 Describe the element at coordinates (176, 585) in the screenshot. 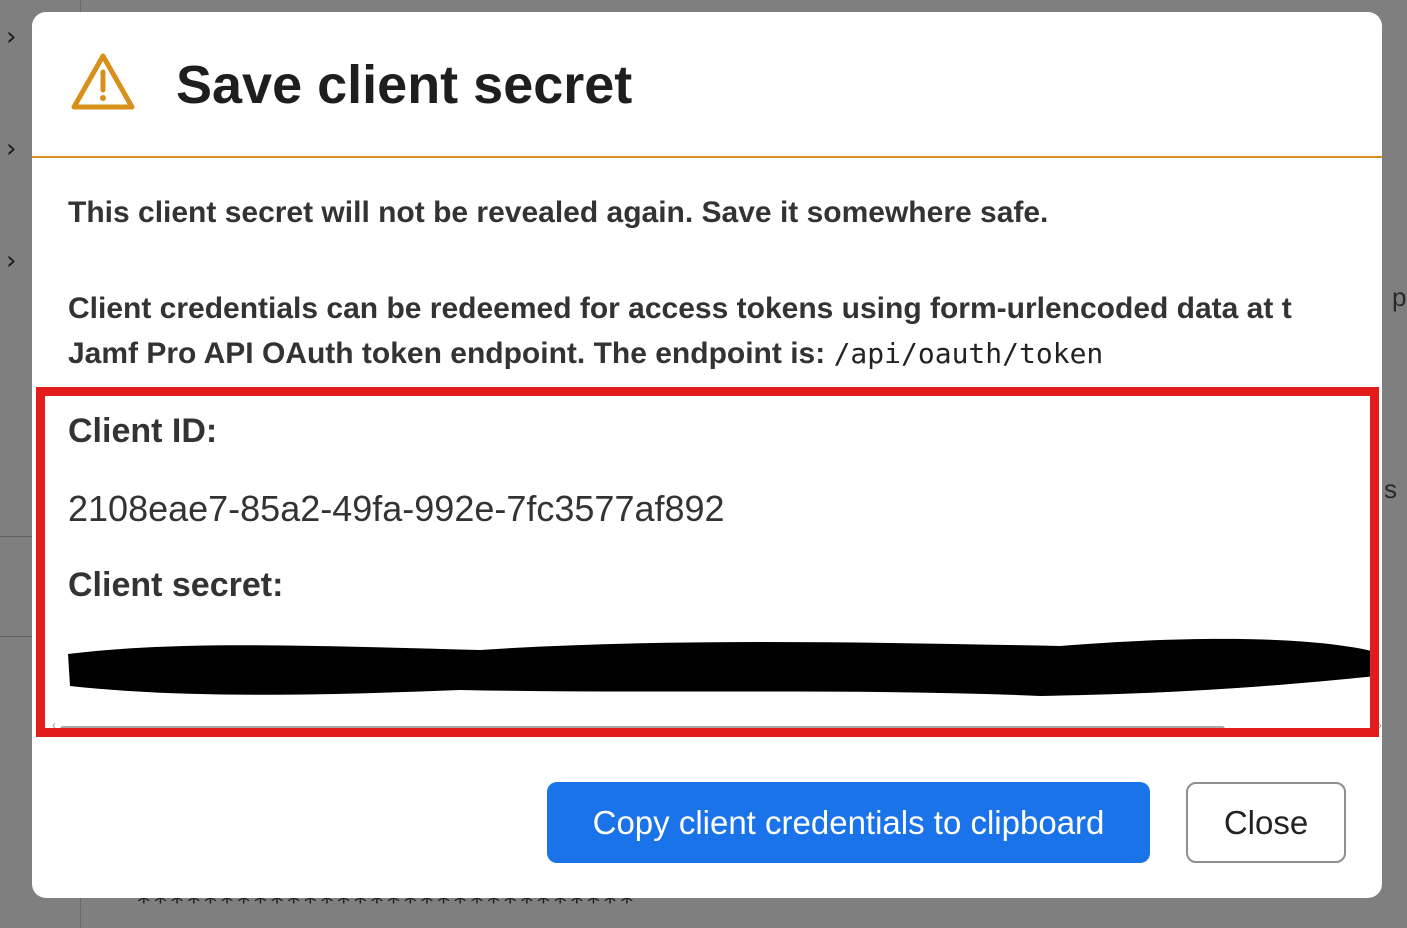

I see `client-secret-label: Client secret:` at that location.